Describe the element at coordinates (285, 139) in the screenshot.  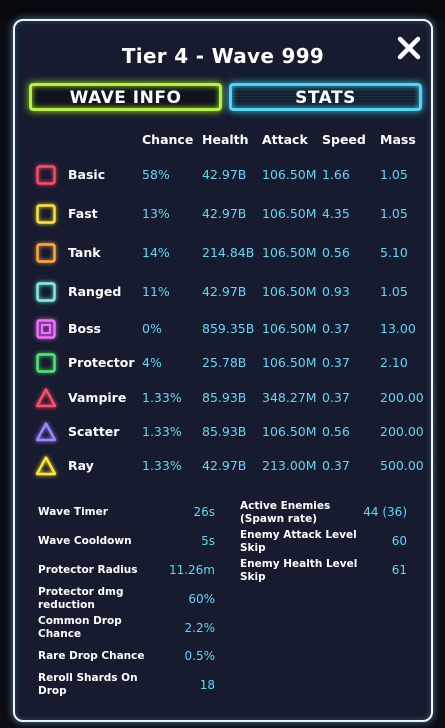
I see `column-header-attack: Attack` at that location.